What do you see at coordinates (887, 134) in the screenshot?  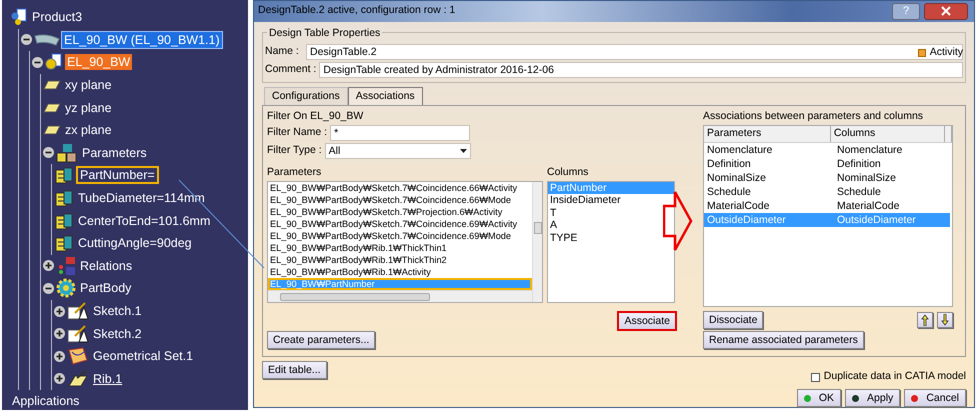 I see `column-header: Columns` at bounding box center [887, 134].